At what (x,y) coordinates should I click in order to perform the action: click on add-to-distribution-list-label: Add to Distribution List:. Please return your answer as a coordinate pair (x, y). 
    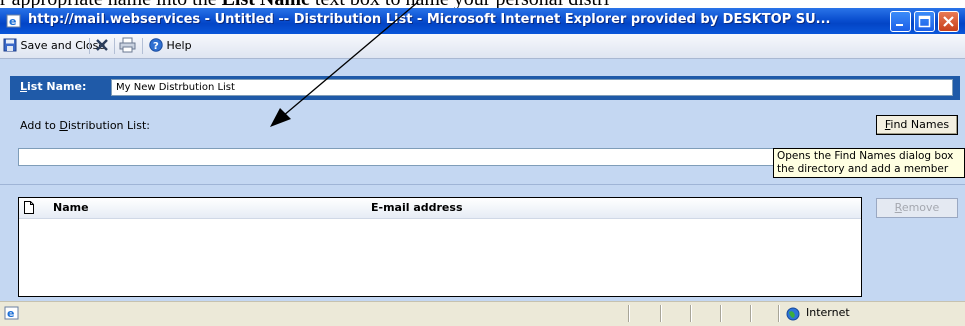
    Looking at the image, I should click on (85, 125).